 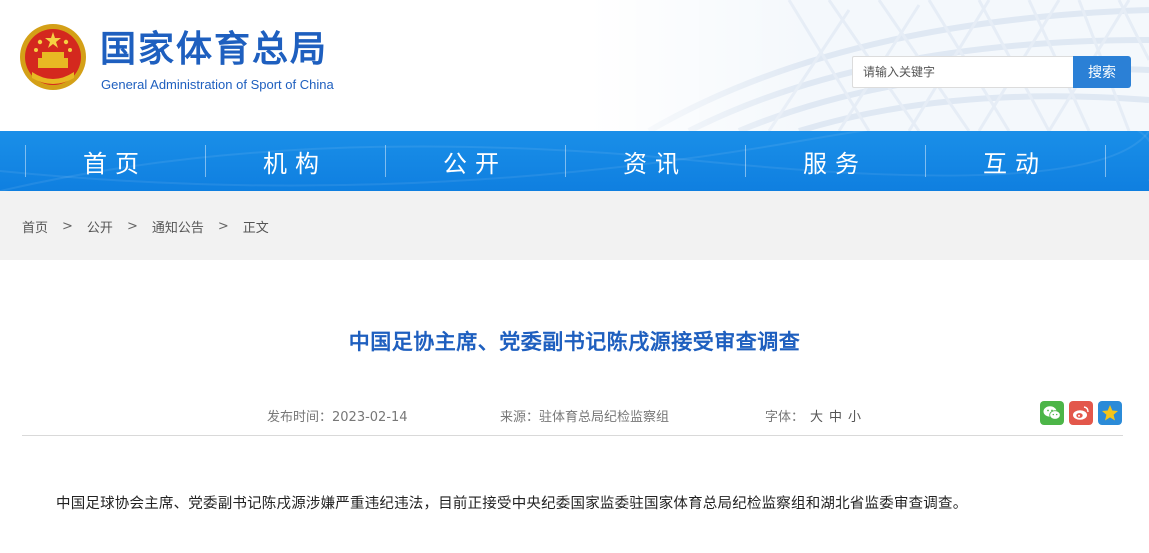 I want to click on search-button: 搜索, so click(x=1102, y=72).